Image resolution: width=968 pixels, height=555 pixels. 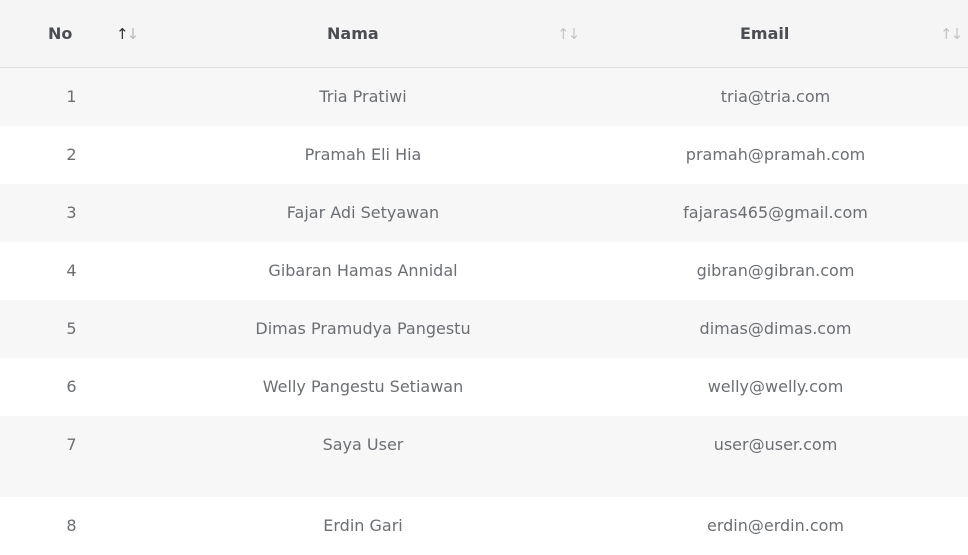 What do you see at coordinates (353, 33) in the screenshot?
I see `column-header-label: Nama` at bounding box center [353, 33].